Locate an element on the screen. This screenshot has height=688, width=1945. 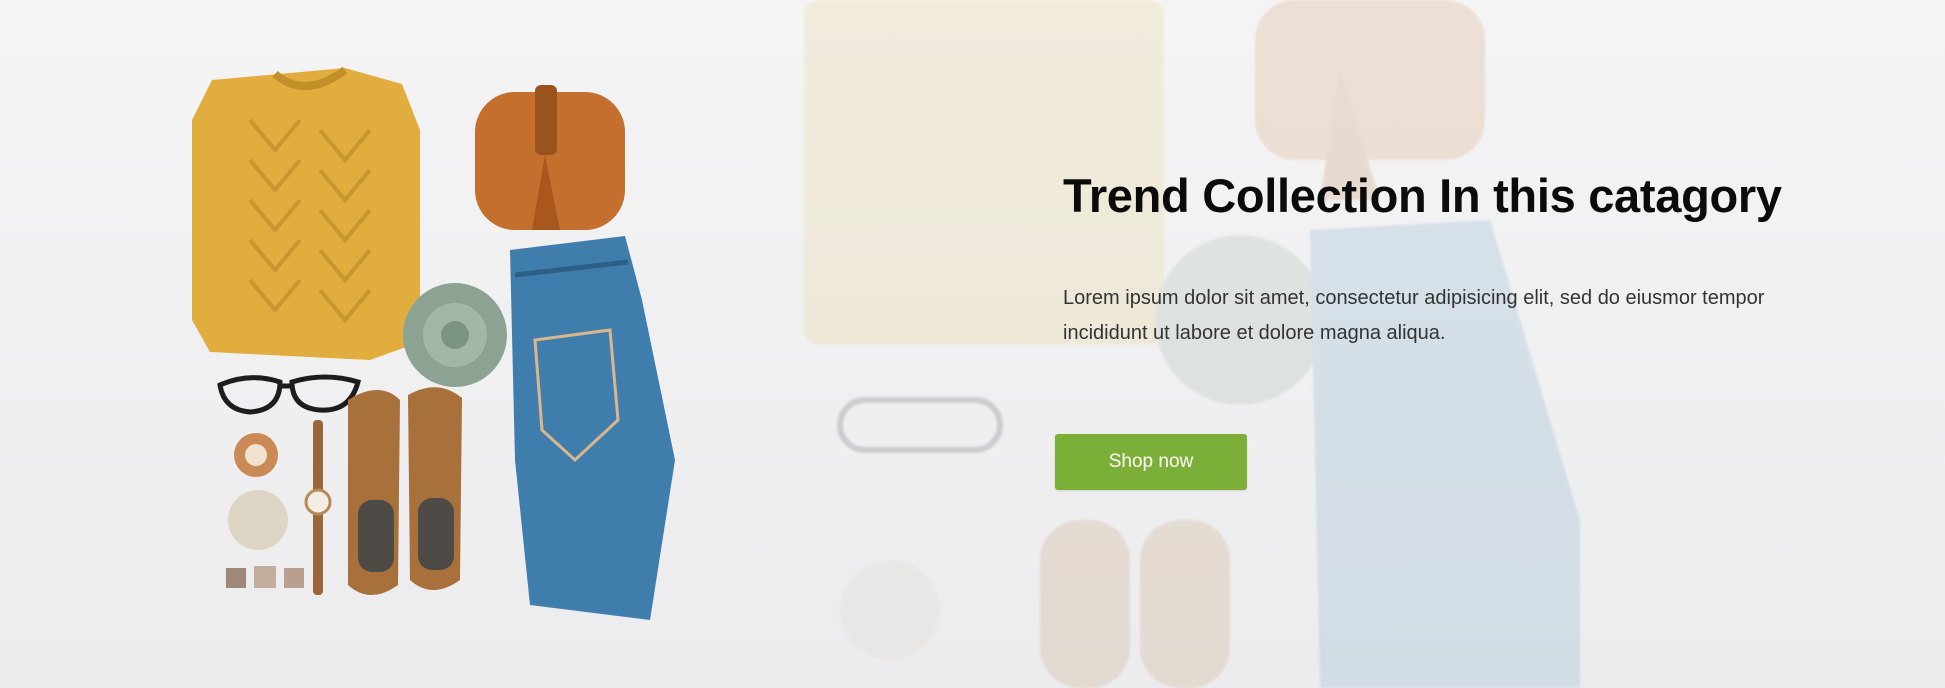
jeans-item is located at coordinates (592, 428).